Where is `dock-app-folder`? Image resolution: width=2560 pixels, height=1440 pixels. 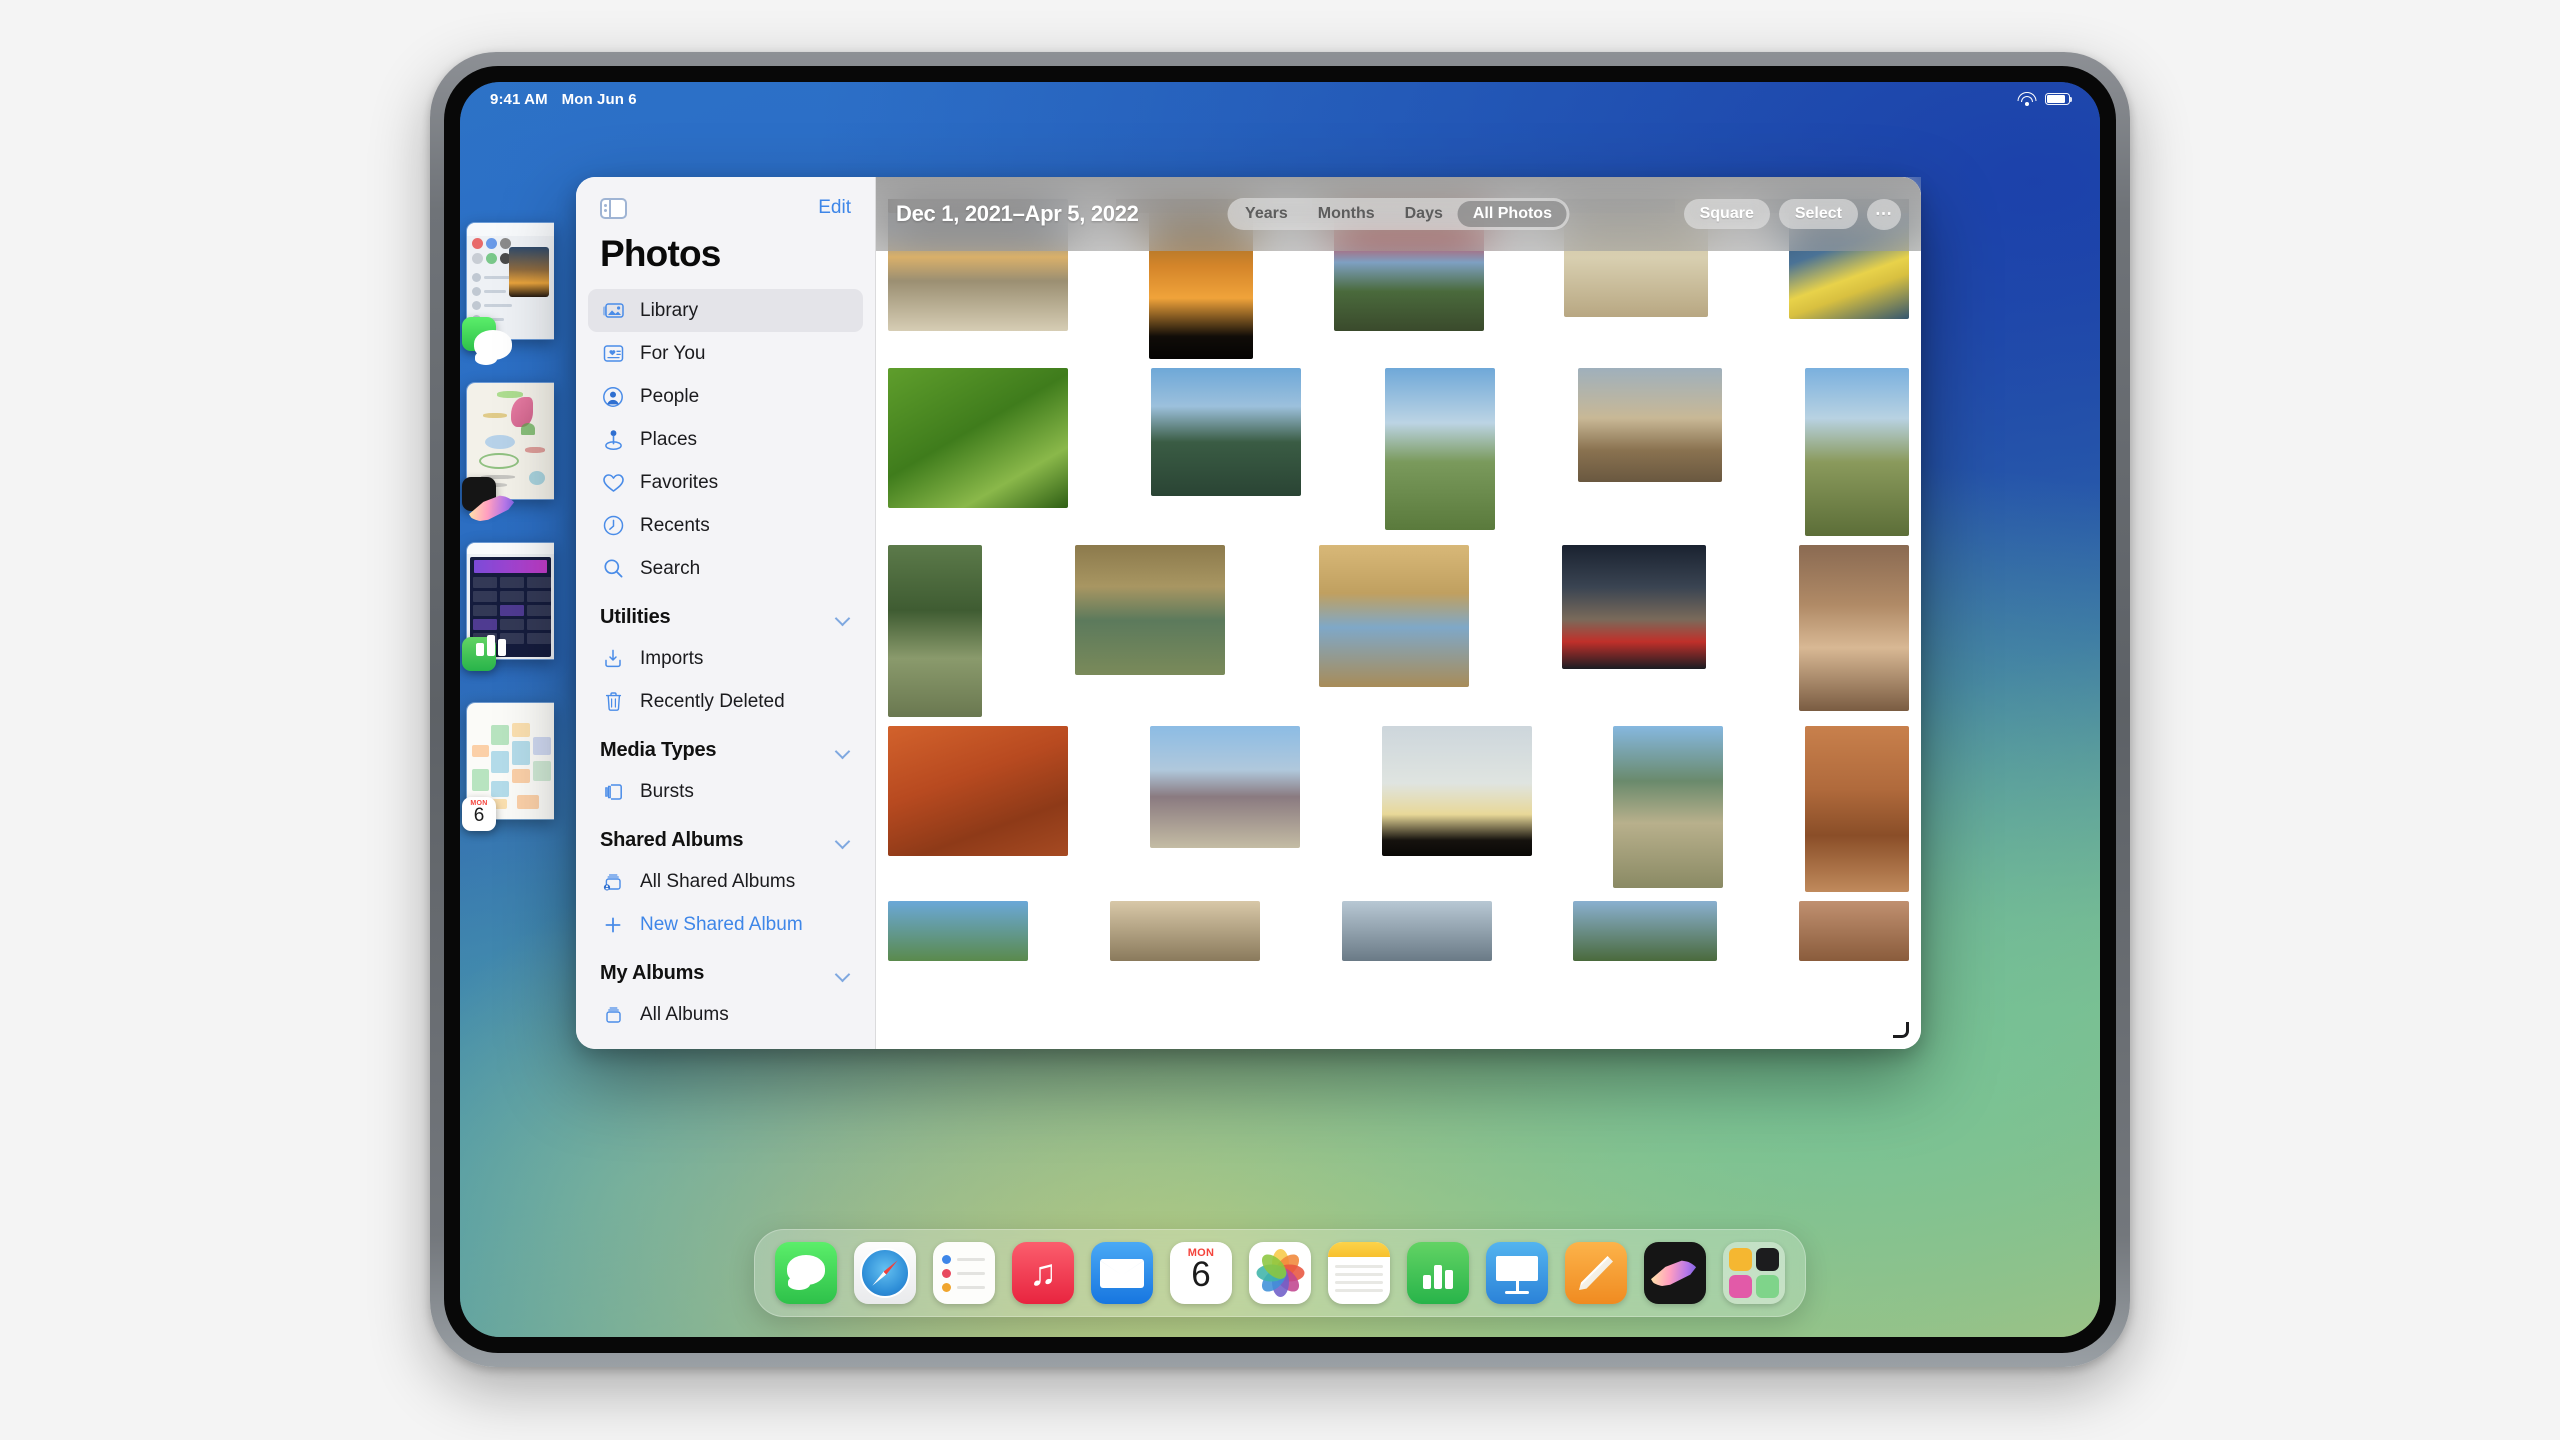 dock-app-folder is located at coordinates (1754, 1273).